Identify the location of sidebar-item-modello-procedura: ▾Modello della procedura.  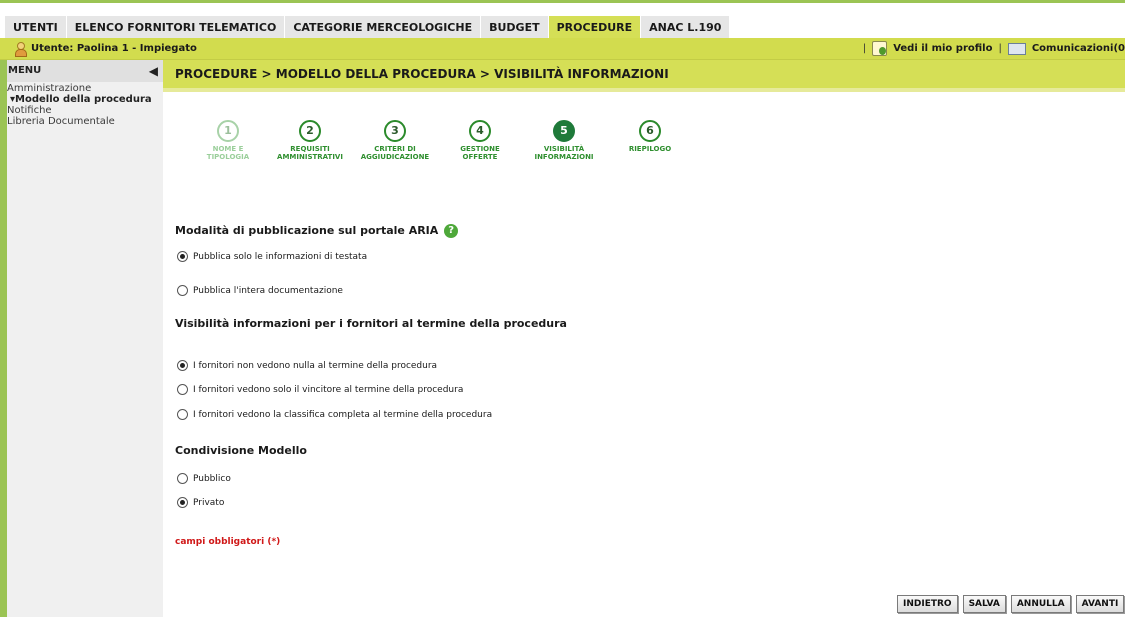
(85, 99).